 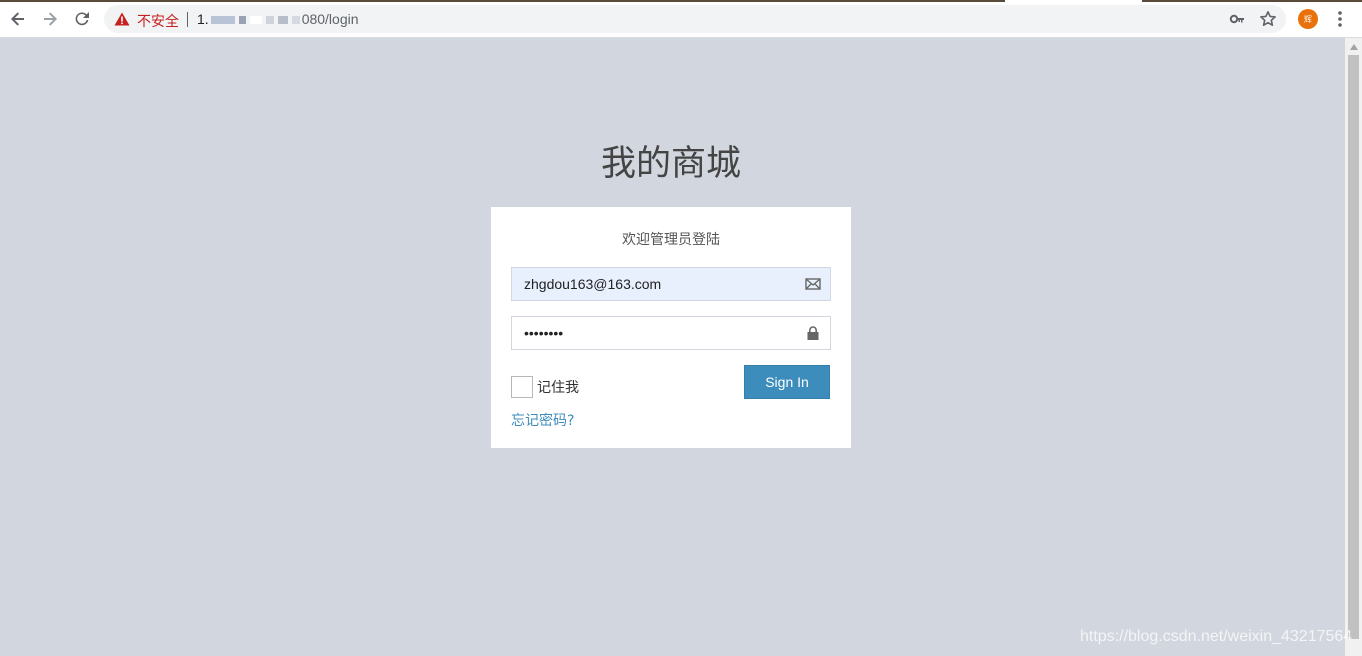 I want to click on warning-icon, so click(x=122, y=19).